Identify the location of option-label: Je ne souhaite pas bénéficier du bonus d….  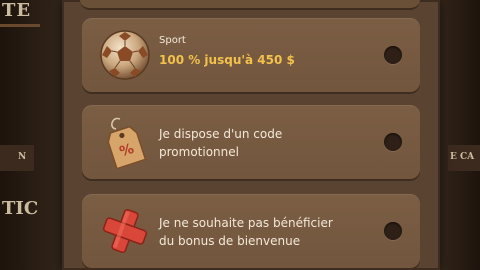
(246, 232).